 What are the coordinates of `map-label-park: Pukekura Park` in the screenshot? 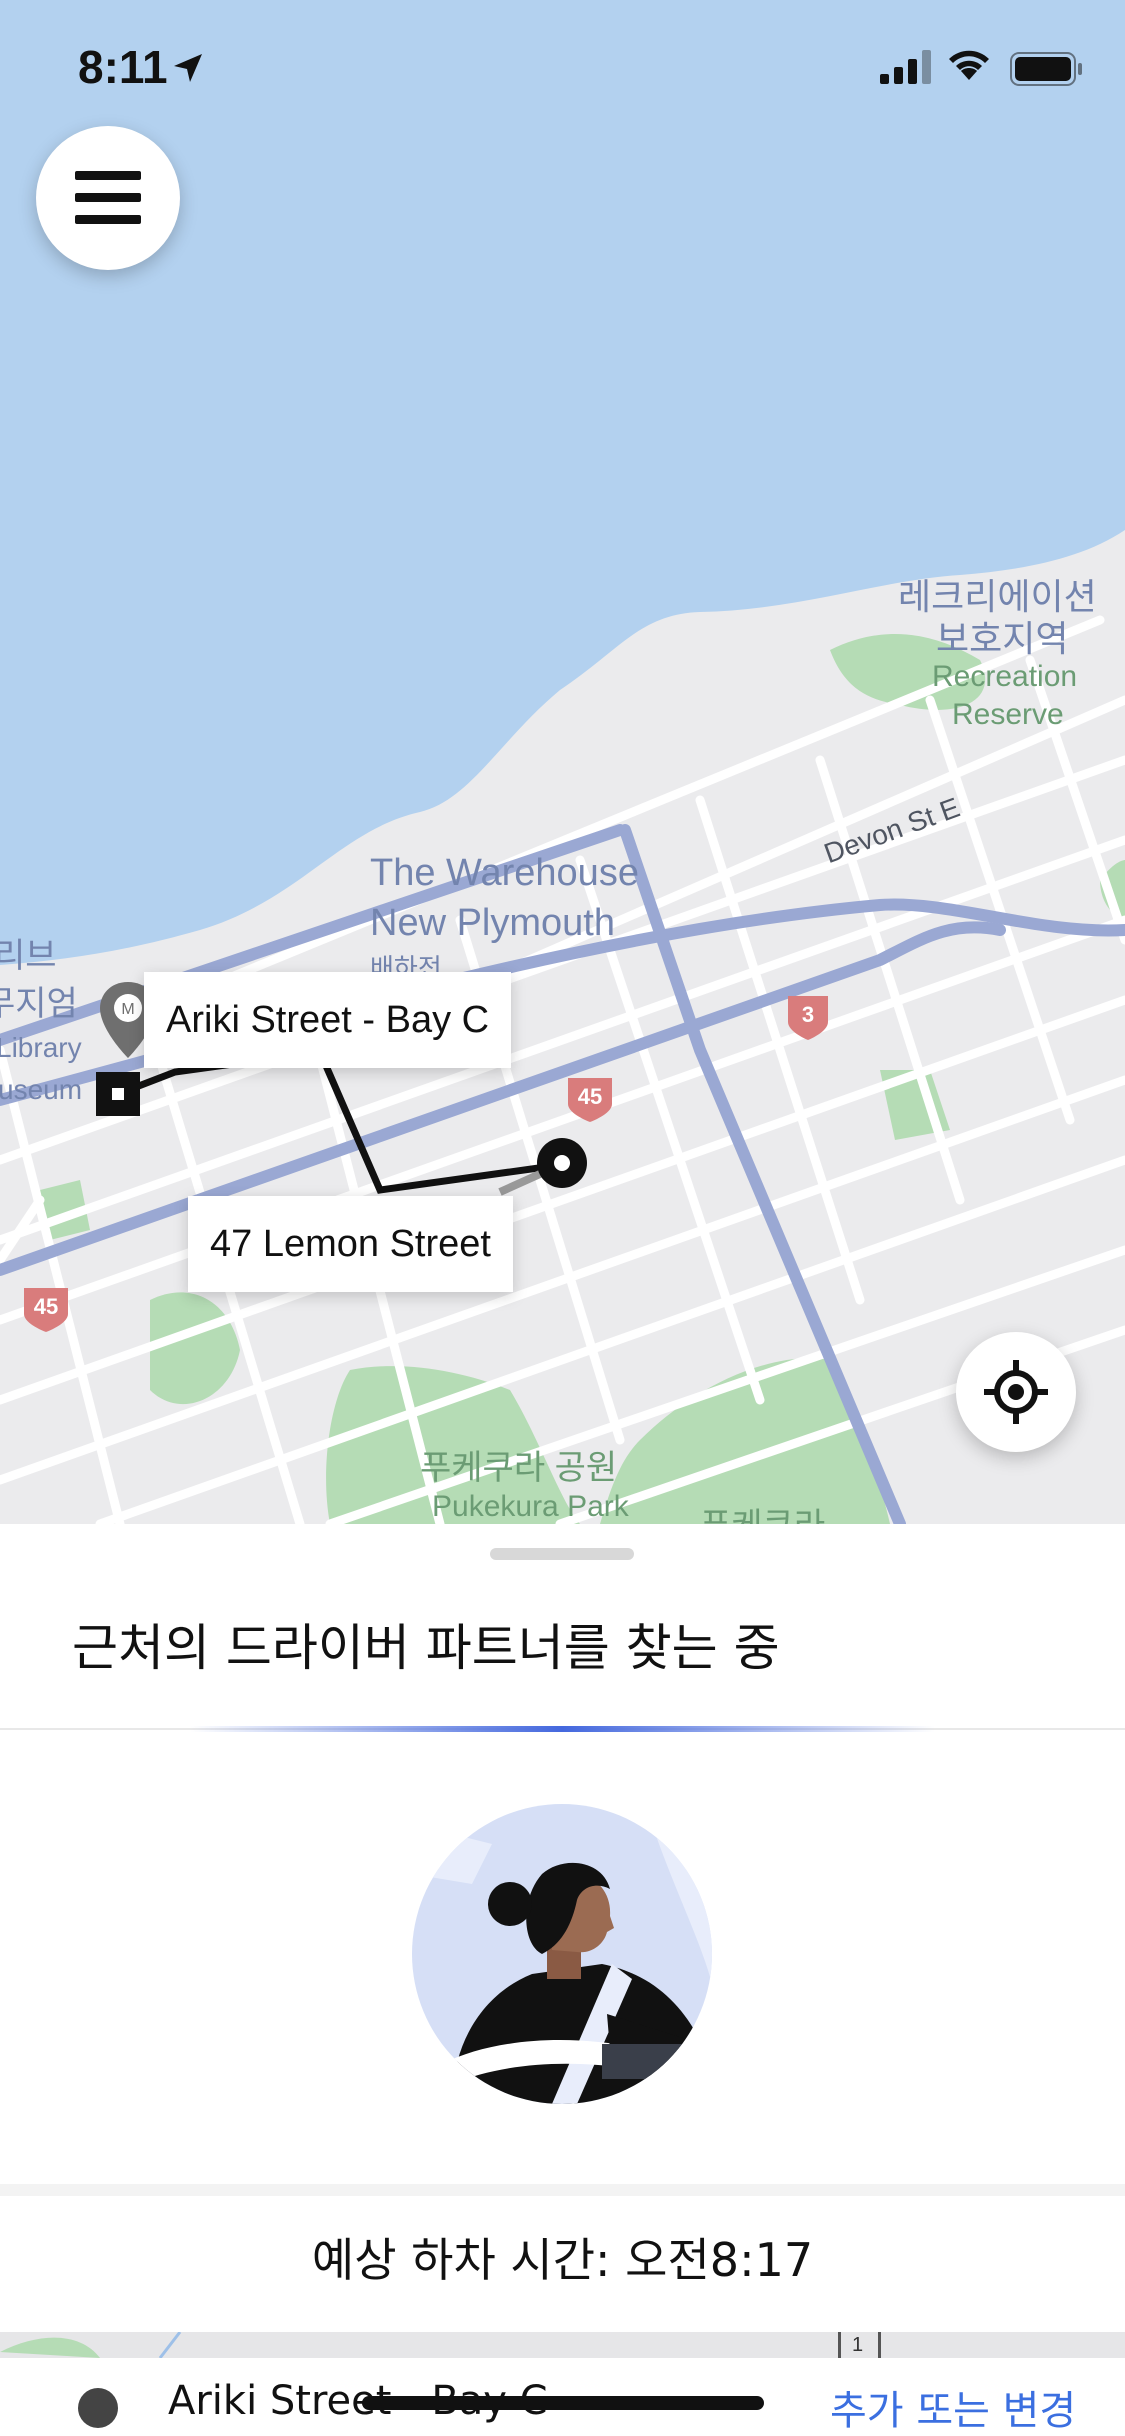 It's located at (530, 1506).